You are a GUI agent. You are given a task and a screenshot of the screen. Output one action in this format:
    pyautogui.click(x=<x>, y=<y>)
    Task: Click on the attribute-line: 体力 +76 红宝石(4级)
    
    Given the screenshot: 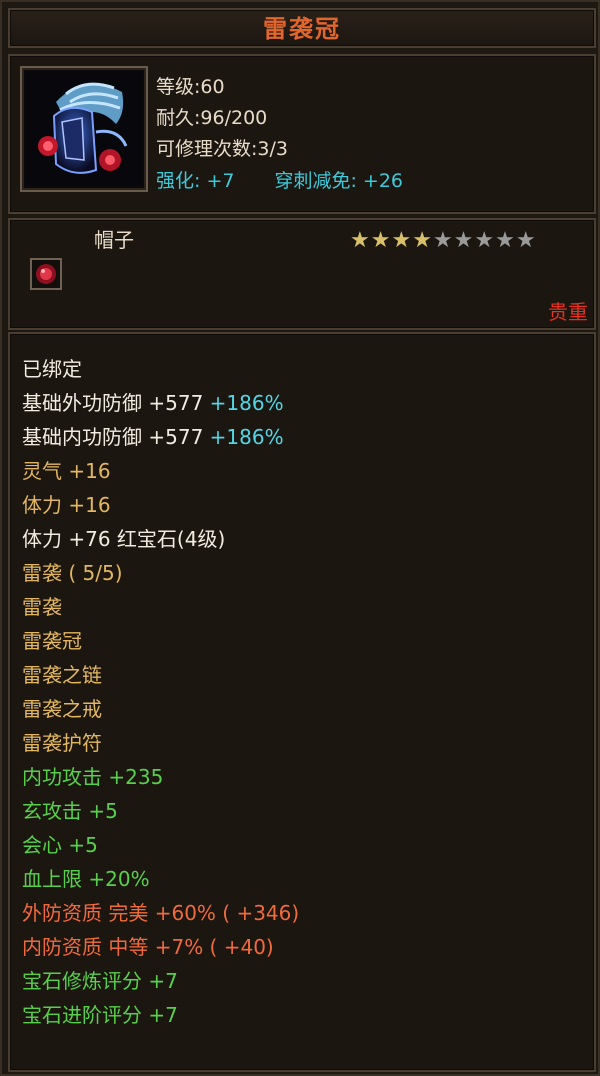 What is the action you would take?
    pyautogui.click(x=160, y=539)
    